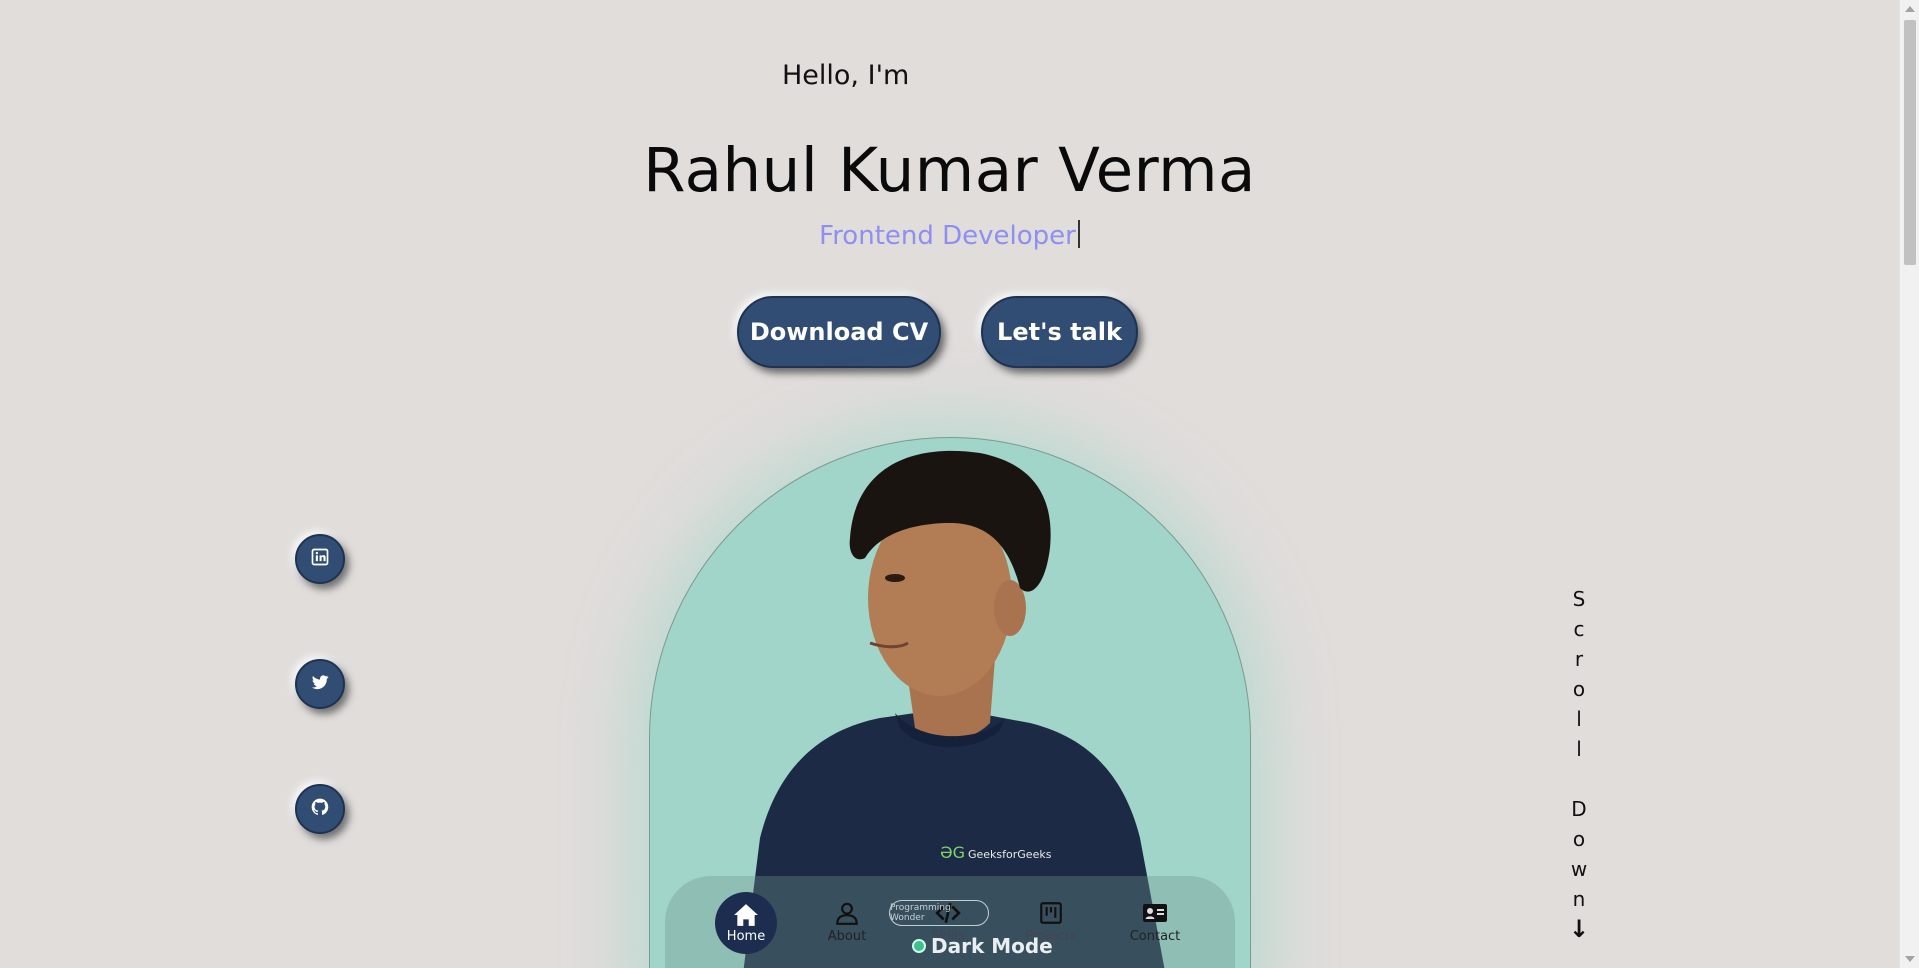  I want to click on download-cv-button: Download CV, so click(839, 332).